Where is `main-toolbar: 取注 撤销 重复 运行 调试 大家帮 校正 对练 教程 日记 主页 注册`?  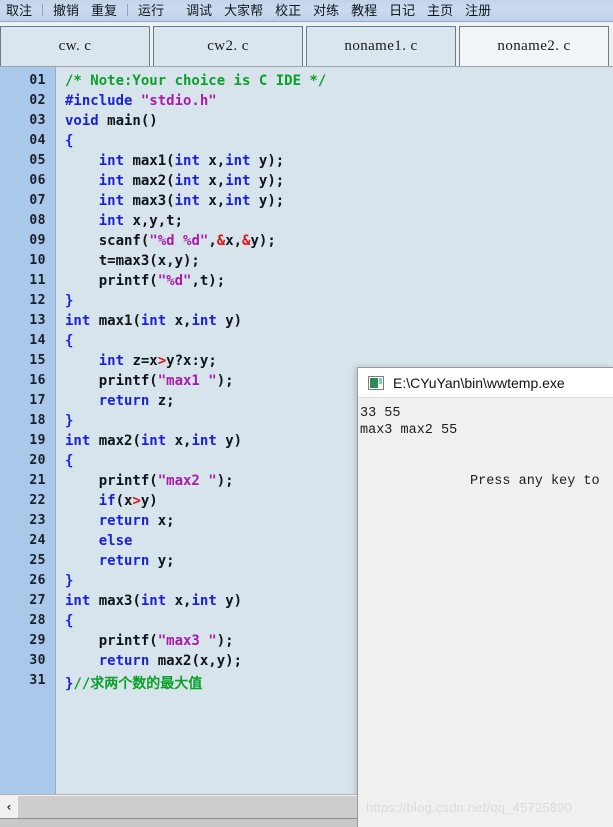 main-toolbar: 取注 撤销 重复 运行 调试 大家帮 校正 对练 教程 日记 主页 注册 is located at coordinates (306, 11).